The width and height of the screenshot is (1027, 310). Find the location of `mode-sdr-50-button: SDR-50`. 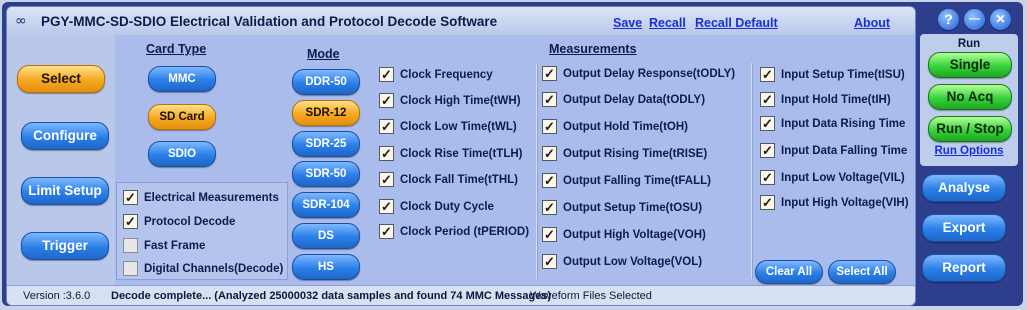

mode-sdr-50-button: SDR-50 is located at coordinates (326, 174).